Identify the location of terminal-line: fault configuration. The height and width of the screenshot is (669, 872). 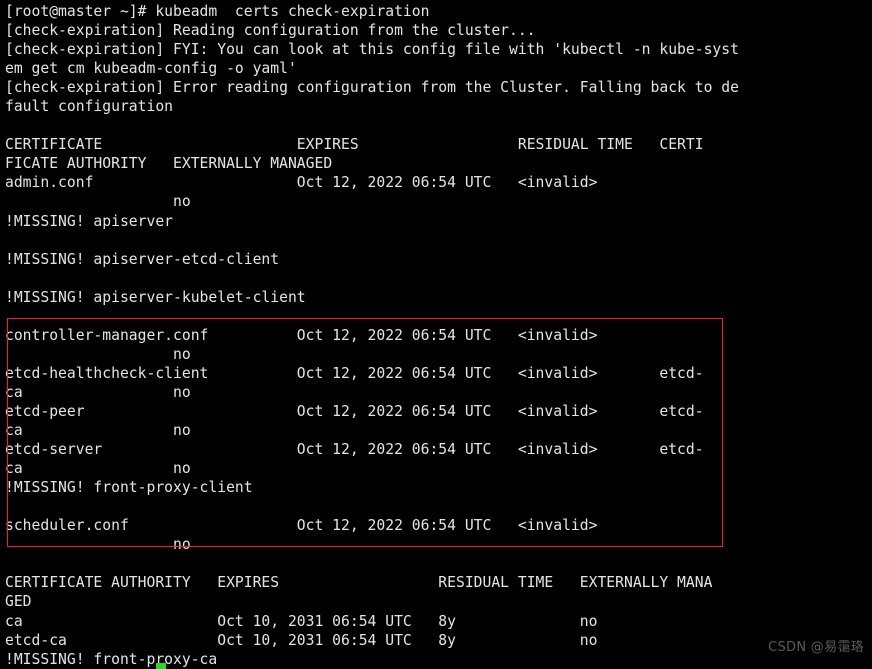
(89, 107).